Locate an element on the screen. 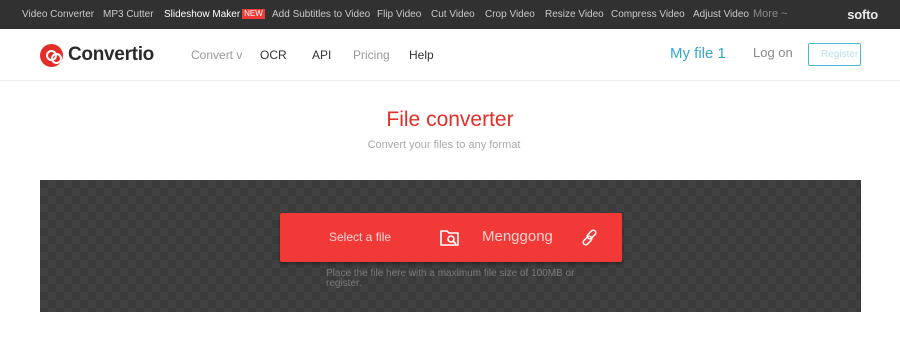 The height and width of the screenshot is (340, 900). register-button: Register is located at coordinates (834, 54).